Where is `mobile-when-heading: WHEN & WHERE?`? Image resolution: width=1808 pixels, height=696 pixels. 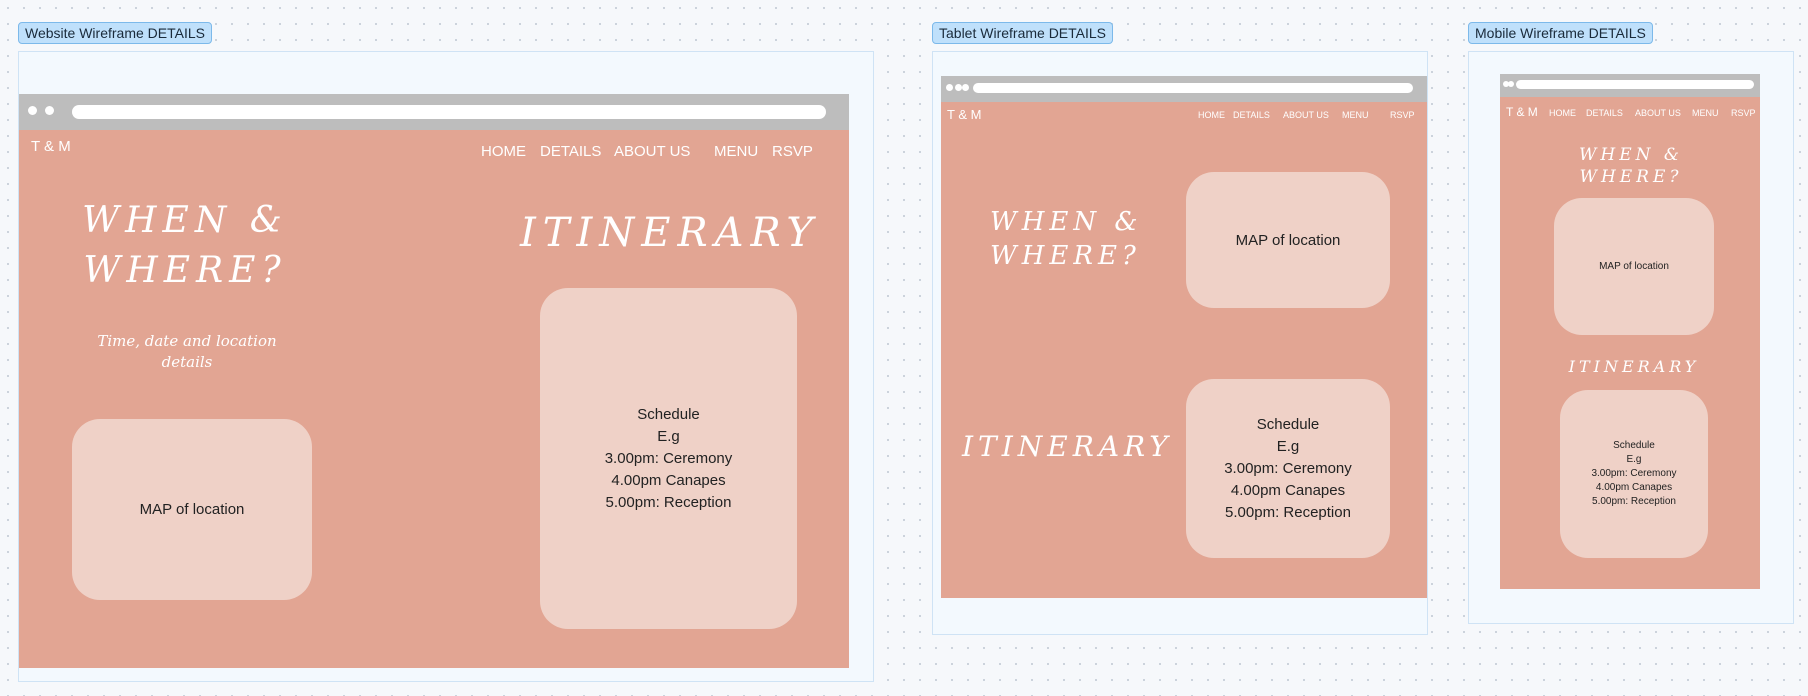 mobile-when-heading: WHEN & WHERE? is located at coordinates (1631, 166).